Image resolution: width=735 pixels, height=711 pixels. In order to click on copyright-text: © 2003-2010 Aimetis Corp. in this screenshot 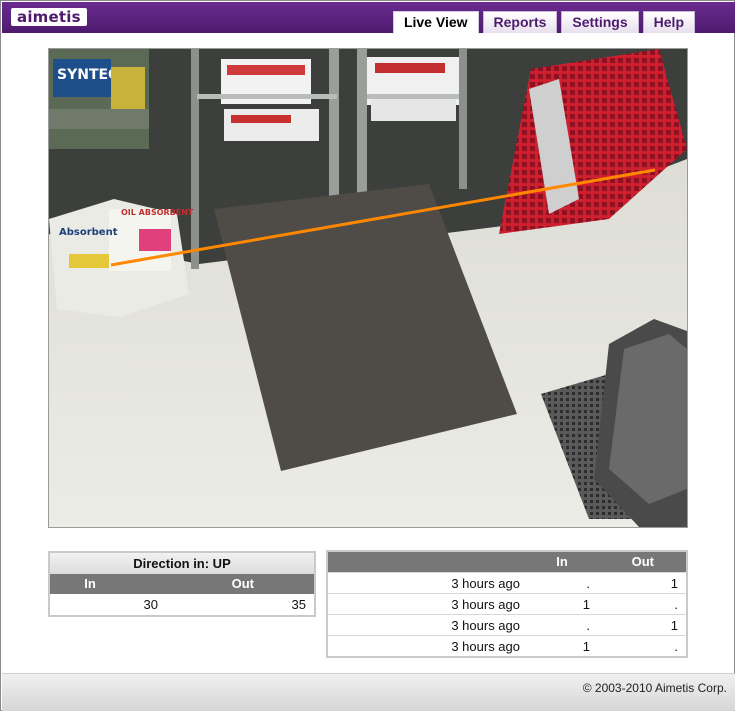, I will do `click(654, 688)`.